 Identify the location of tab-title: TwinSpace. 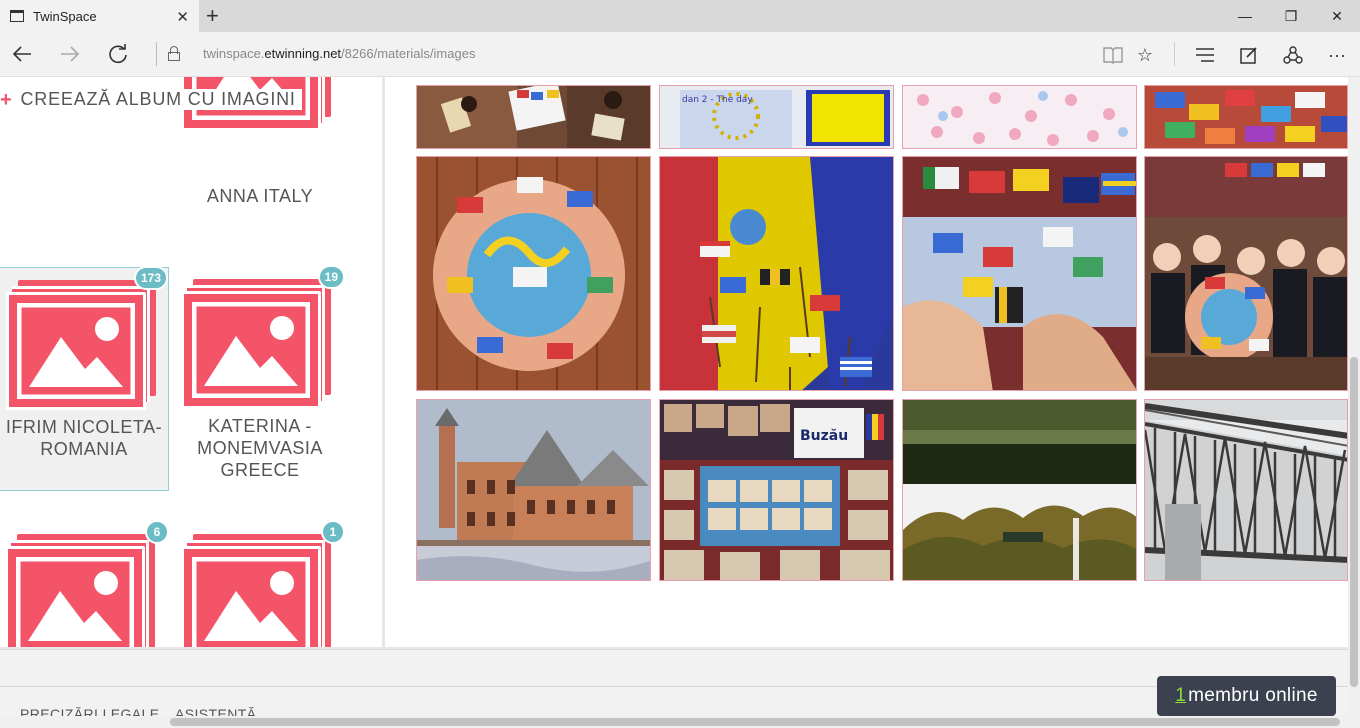
(65, 16).